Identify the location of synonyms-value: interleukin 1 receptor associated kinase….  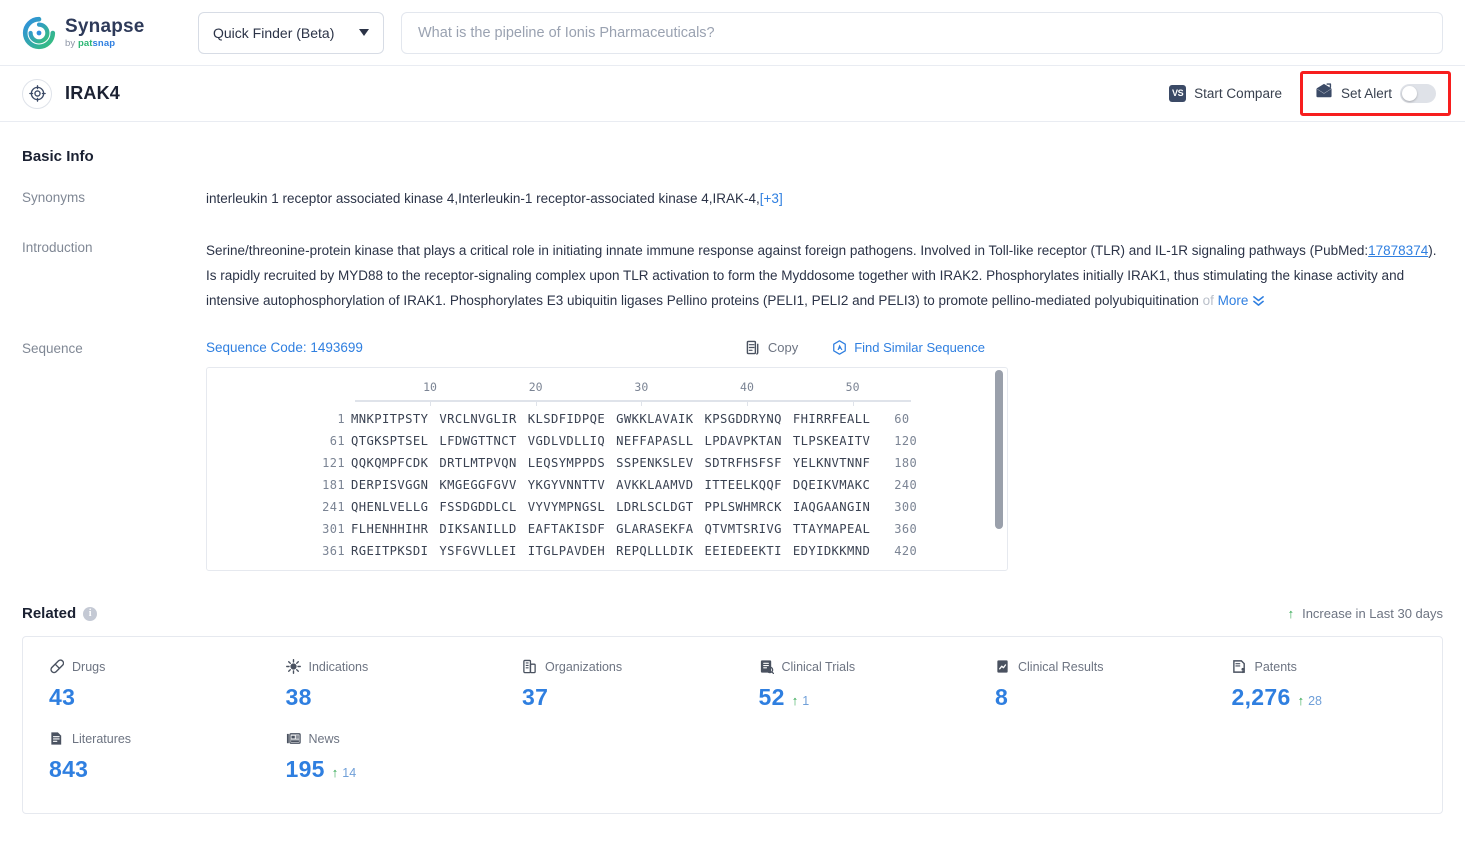
(483, 198).